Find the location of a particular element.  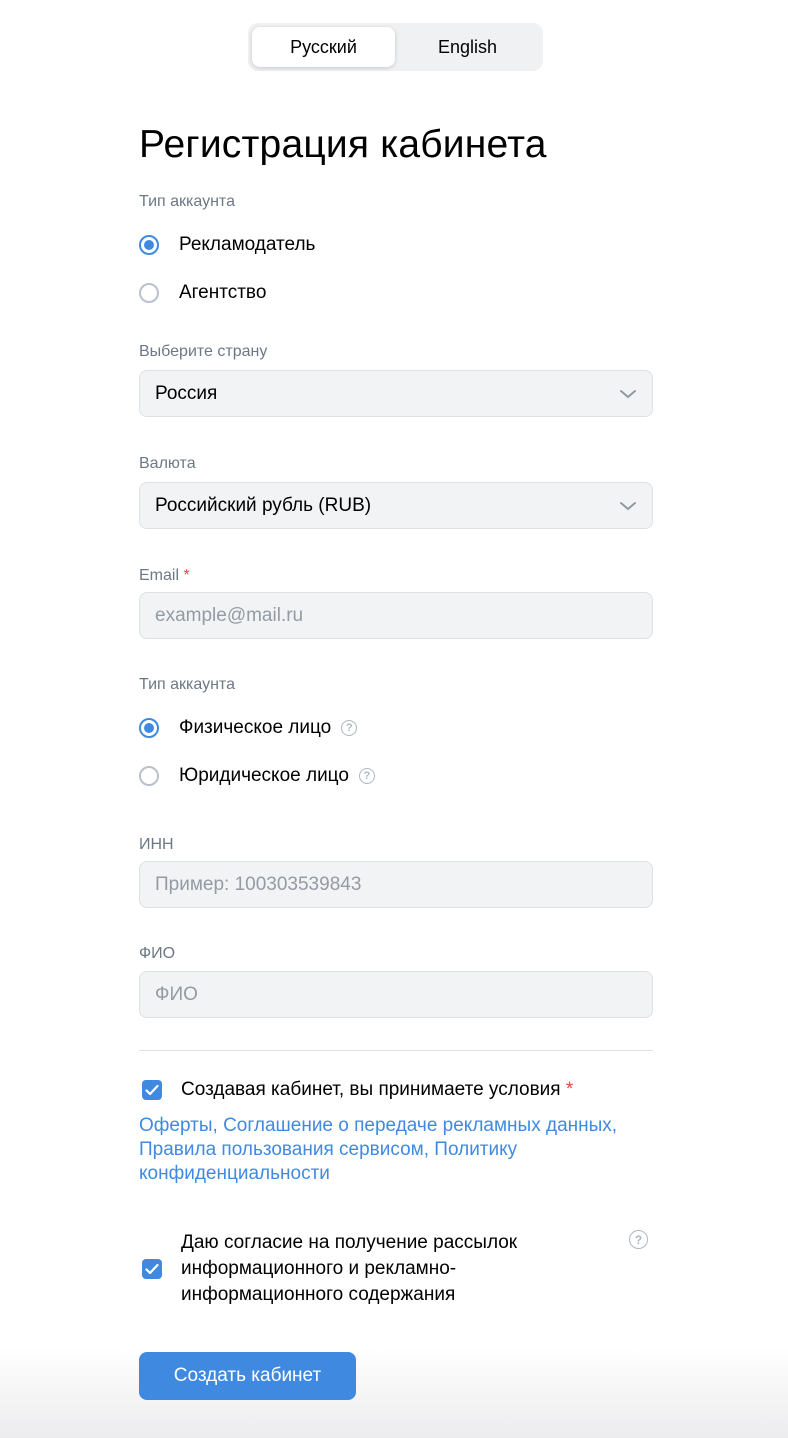

inn-field is located at coordinates (396, 884).